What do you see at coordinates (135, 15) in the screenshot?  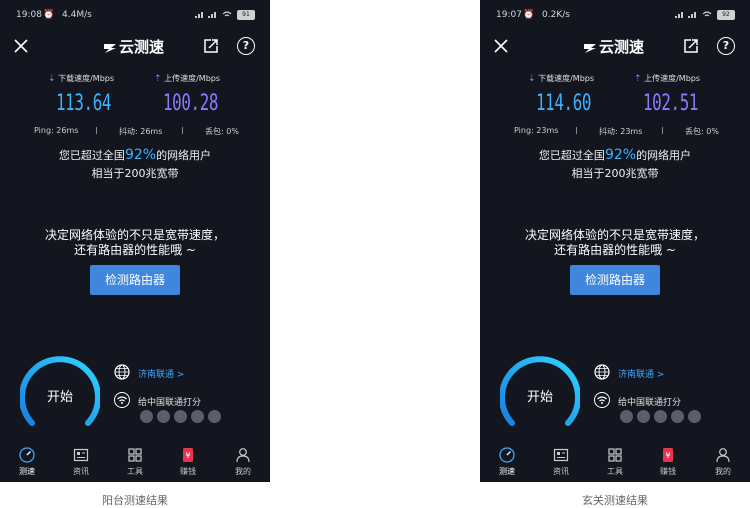 I see `status-bar: 19:08 ⏰ 4.4M/s 91` at bounding box center [135, 15].